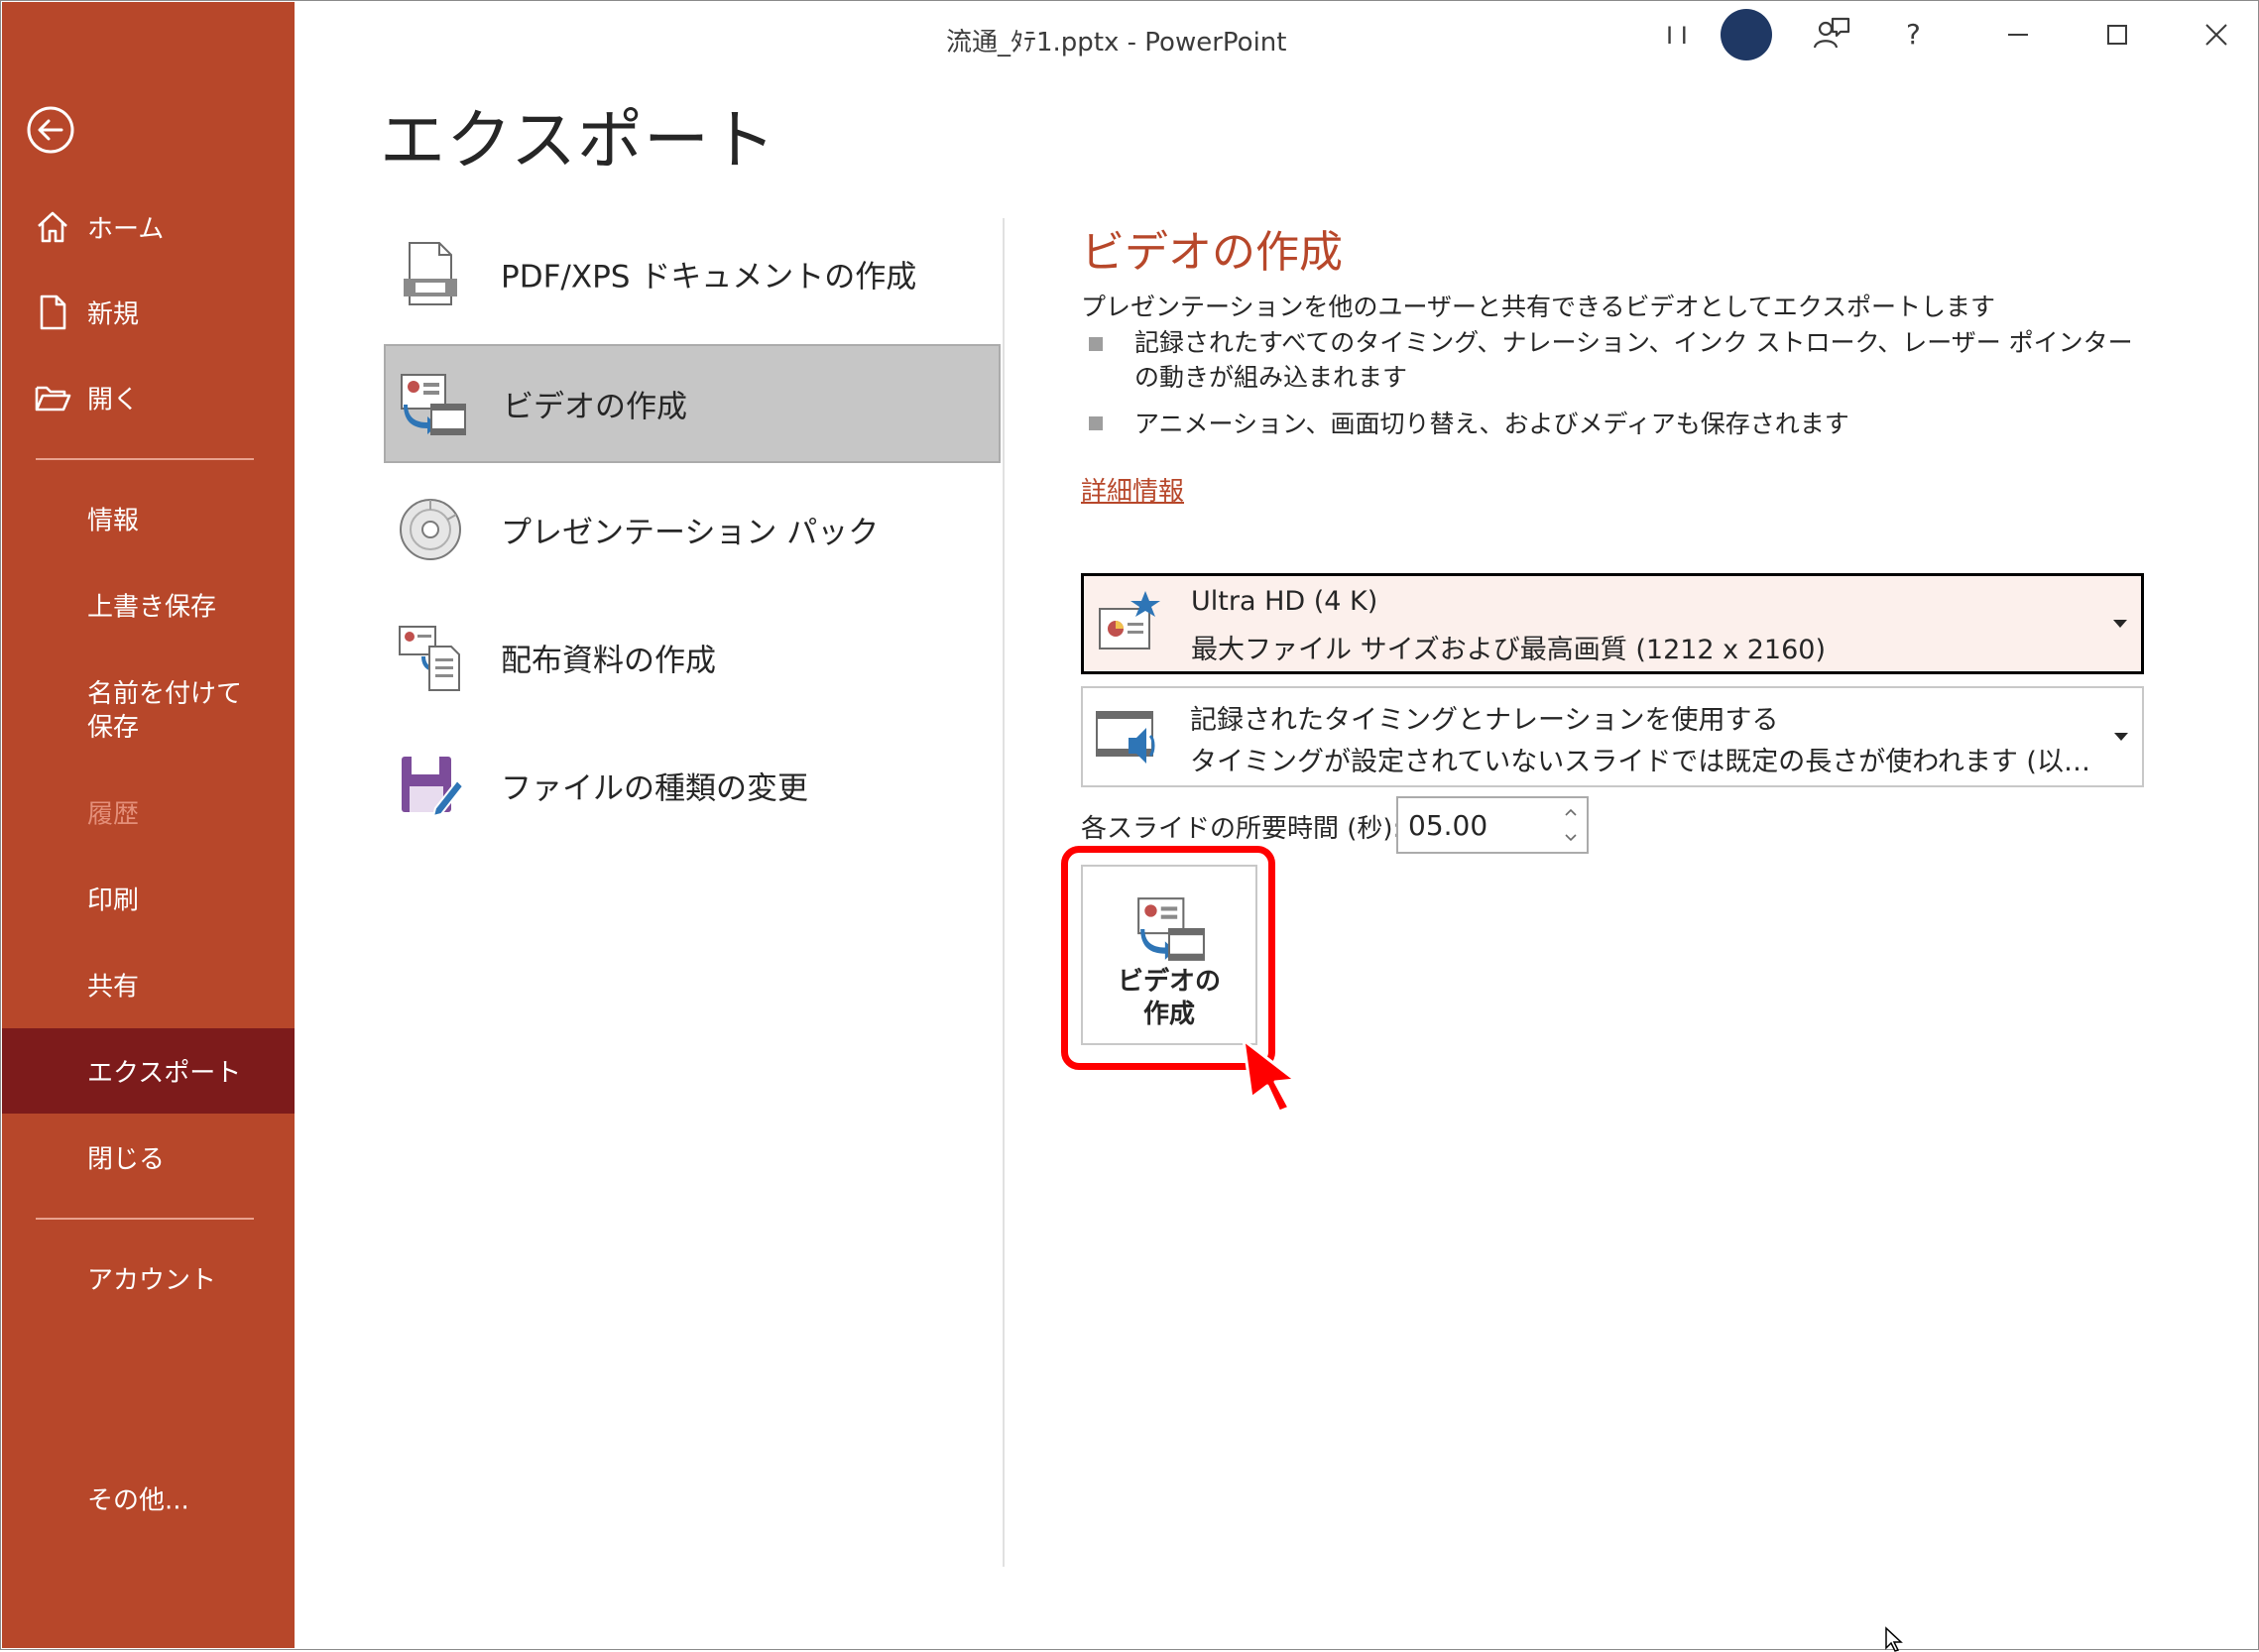 Image resolution: width=2259 pixels, height=1652 pixels. I want to click on help-button: ?, so click(1914, 34).